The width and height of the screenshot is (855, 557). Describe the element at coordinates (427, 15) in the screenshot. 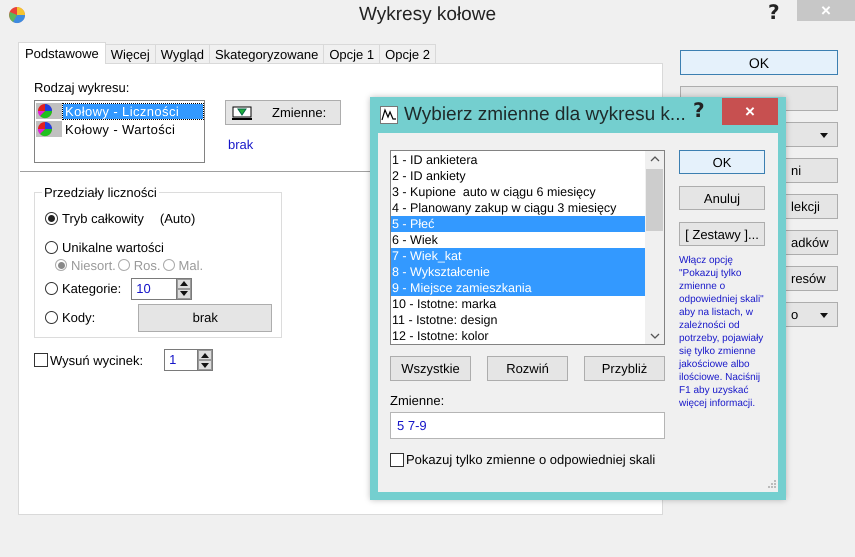

I see `window-title: Wykresy kołowe` at that location.